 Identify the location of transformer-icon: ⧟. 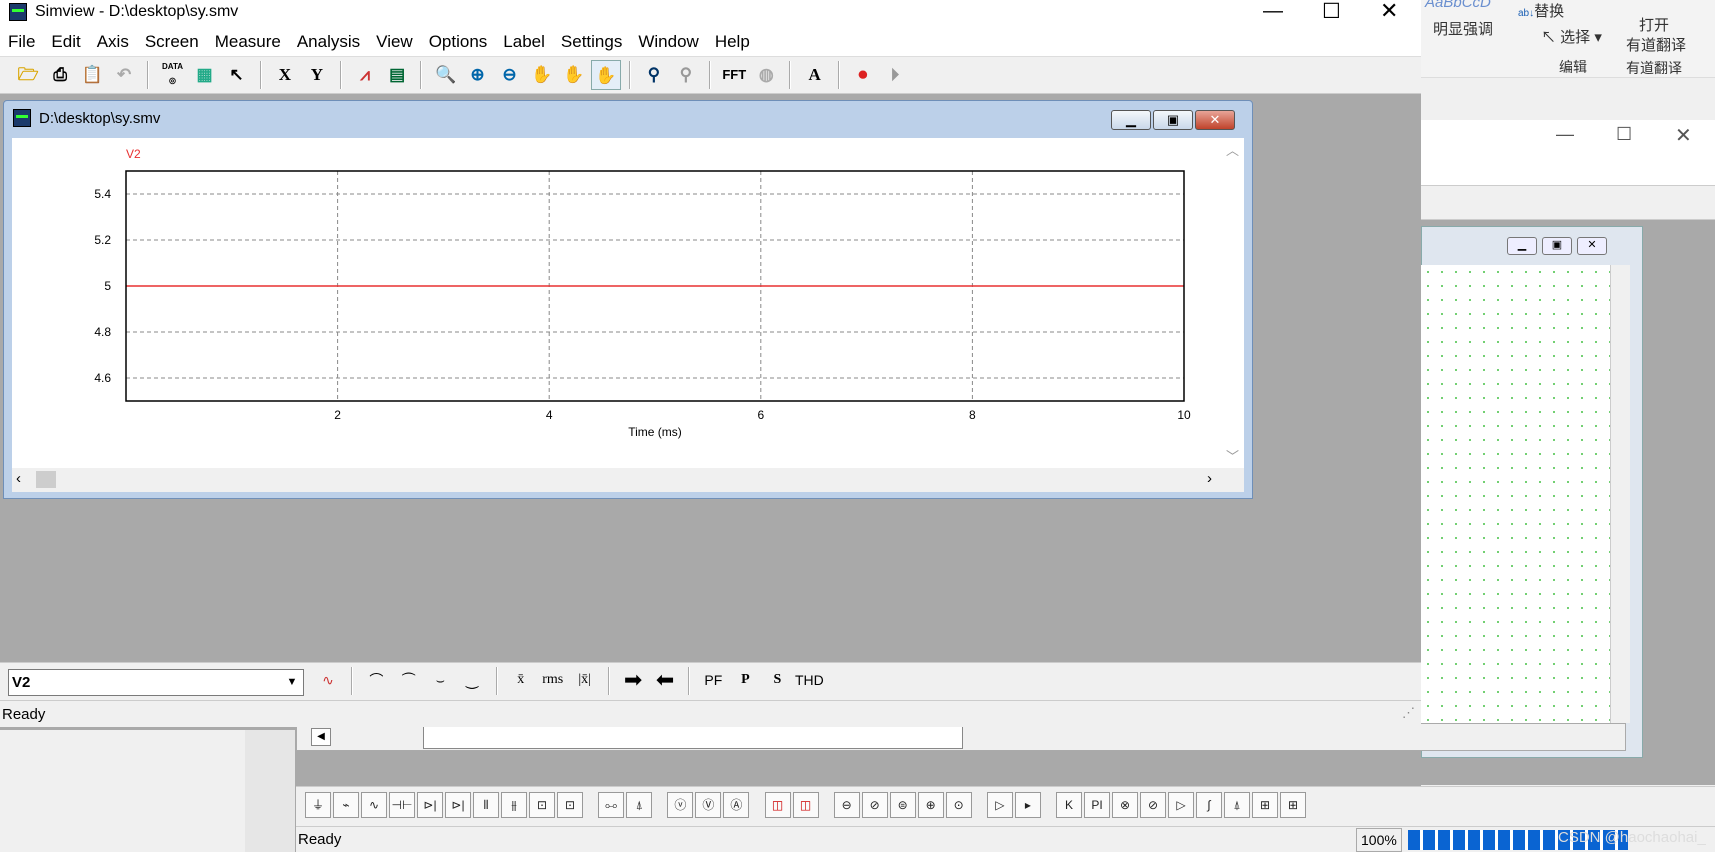
(611, 805).